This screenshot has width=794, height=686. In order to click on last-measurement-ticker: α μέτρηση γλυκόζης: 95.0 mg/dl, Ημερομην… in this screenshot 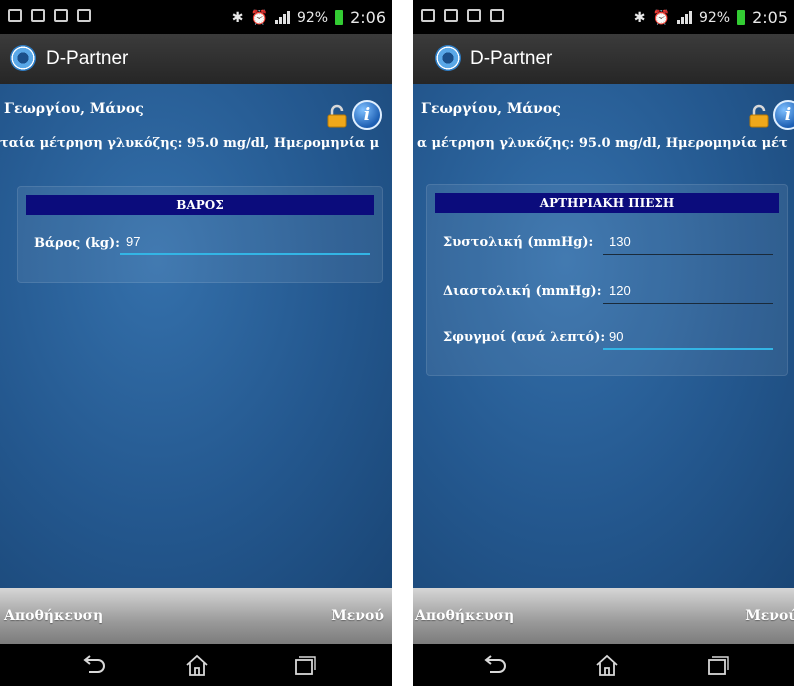, I will do `click(602, 143)`.